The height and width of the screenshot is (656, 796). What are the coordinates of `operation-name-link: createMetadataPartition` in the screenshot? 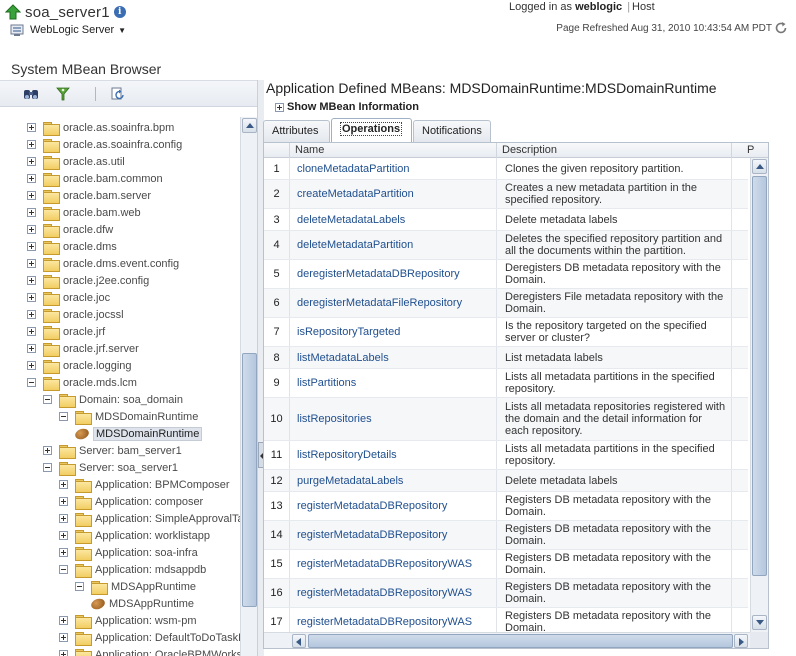 It's located at (393, 194).